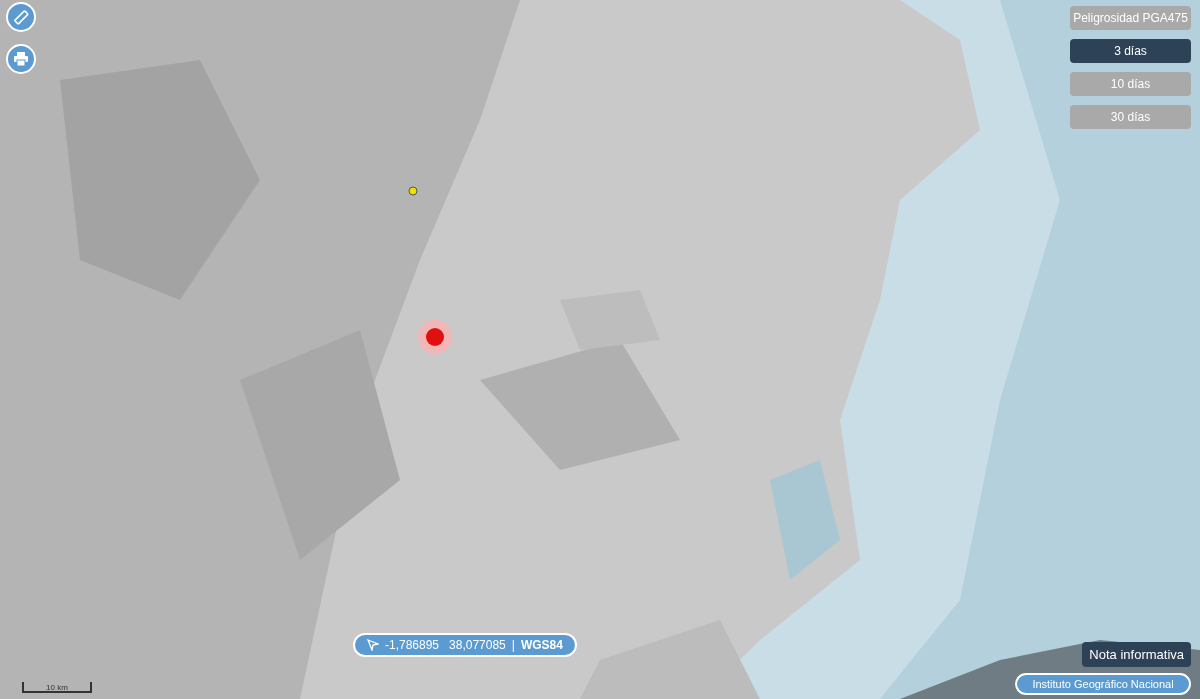 The height and width of the screenshot is (699, 1200). Describe the element at coordinates (57, 687) in the screenshot. I see `scale-label: 10 km` at that location.